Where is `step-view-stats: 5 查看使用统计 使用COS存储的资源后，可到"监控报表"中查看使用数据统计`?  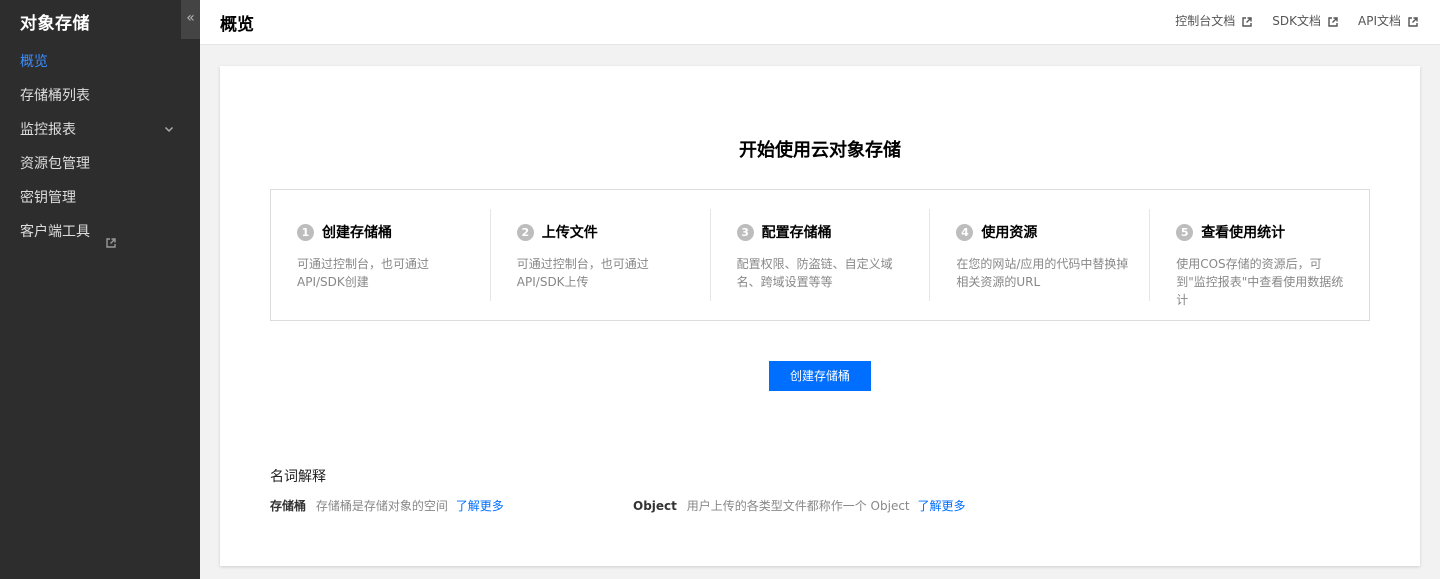 step-view-stats: 5 查看使用统计 使用COS存储的资源后，可到"监控报表"中查看使用数据统计 is located at coordinates (1259, 258).